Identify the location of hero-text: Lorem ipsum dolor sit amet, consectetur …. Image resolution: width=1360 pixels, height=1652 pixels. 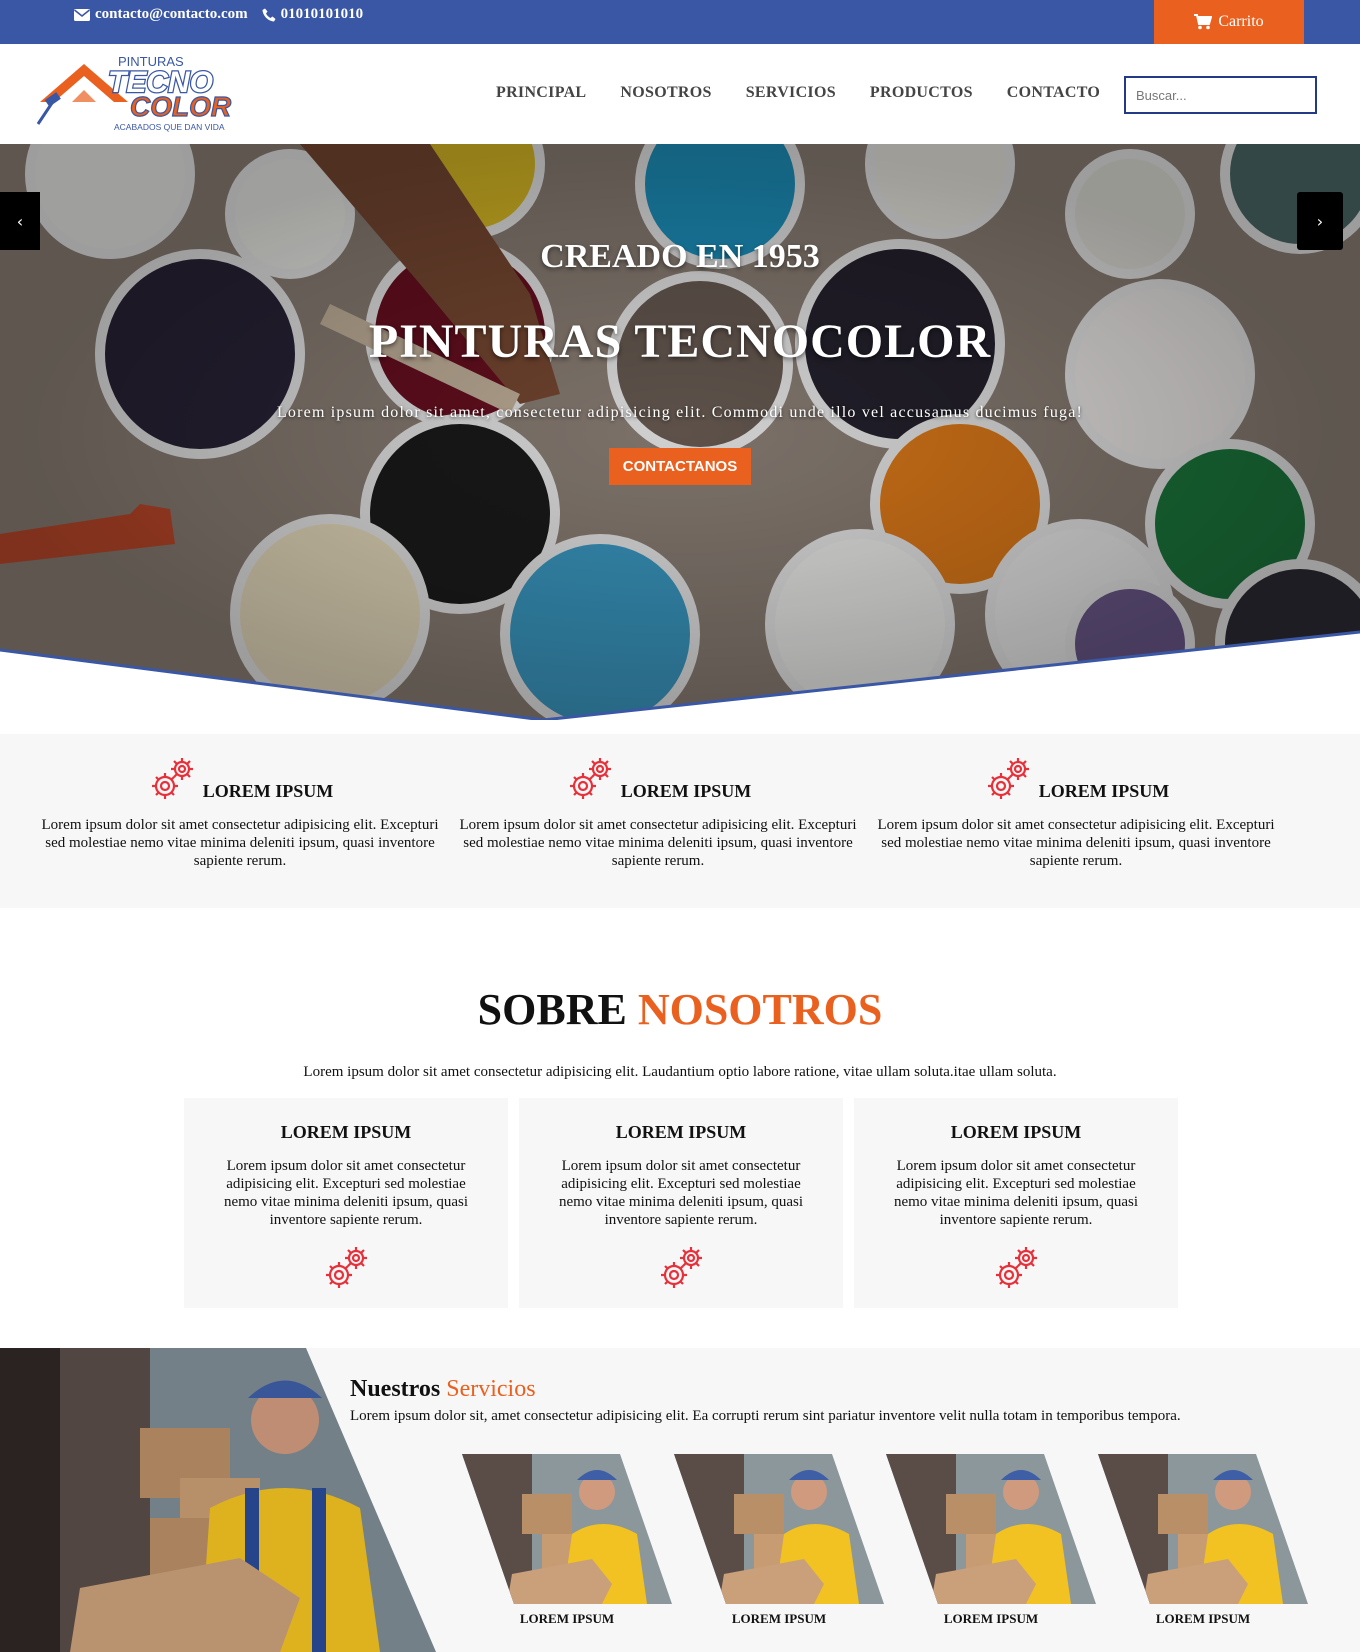
(680, 412).